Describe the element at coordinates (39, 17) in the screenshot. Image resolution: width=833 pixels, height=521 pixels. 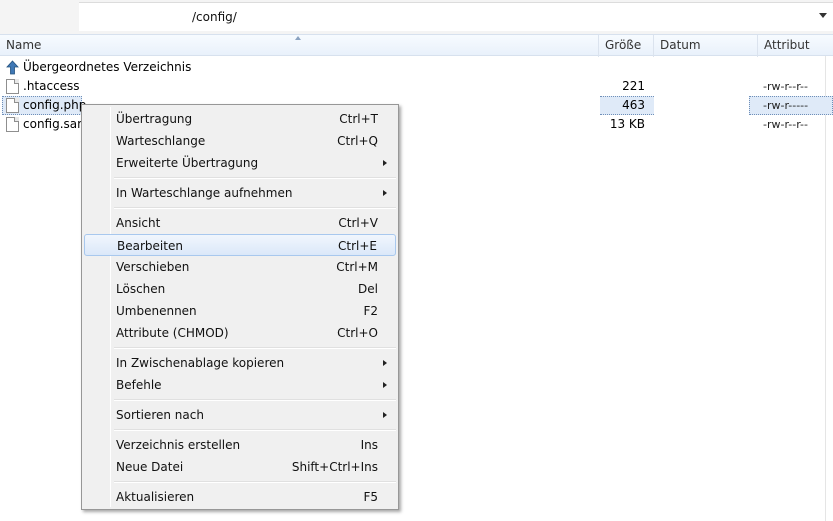
I see `toolbar-gap` at that location.